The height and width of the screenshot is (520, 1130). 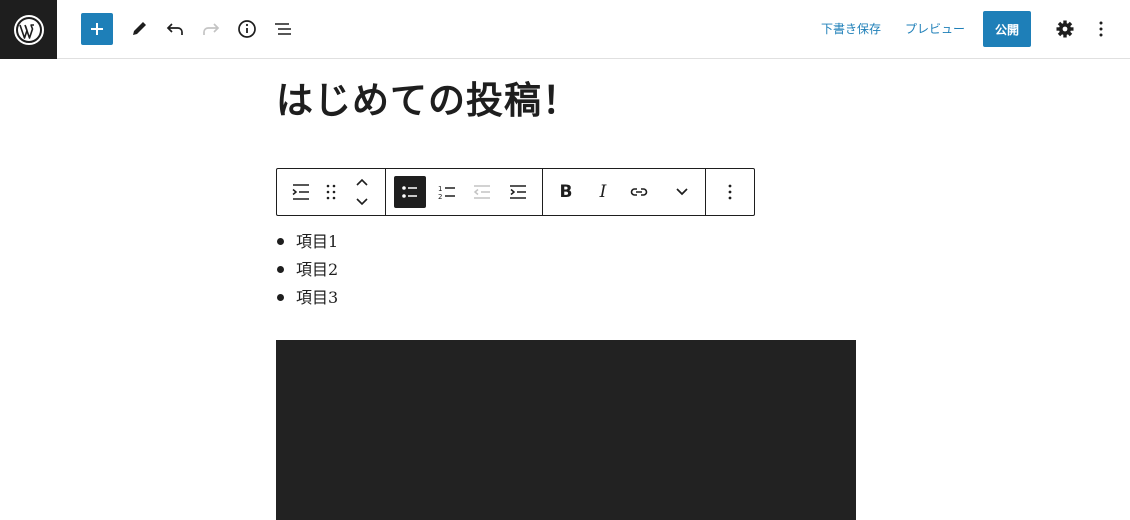 I want to click on outdent-button, so click(x=482, y=192).